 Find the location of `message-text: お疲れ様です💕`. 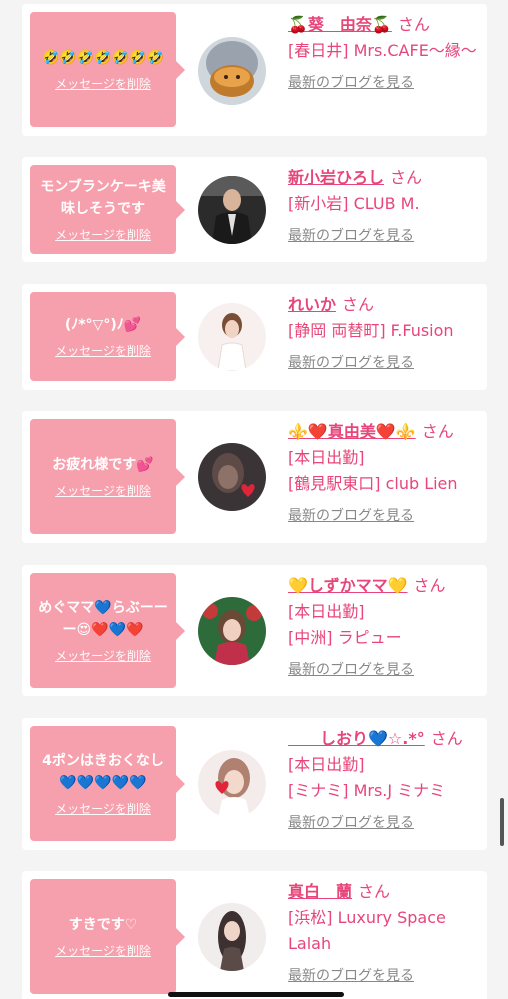

message-text: お疲れ様です💕 is located at coordinates (103, 465).